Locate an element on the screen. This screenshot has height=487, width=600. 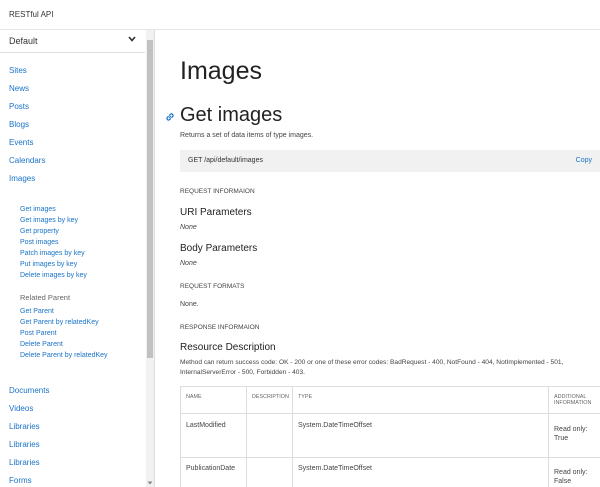
sidebar-item-blogs: Blogs is located at coordinates (74, 127).